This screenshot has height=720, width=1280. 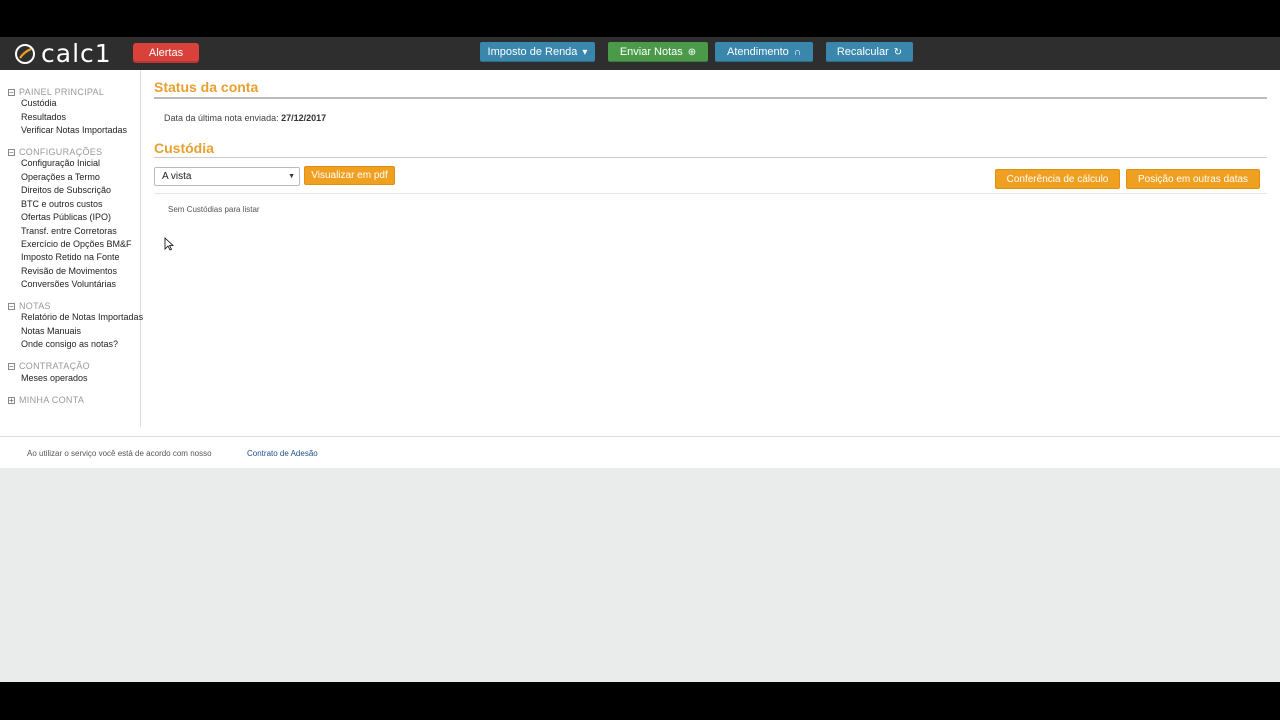 I want to click on sidebar-section-notas: − NOTAS, so click(x=29, y=306).